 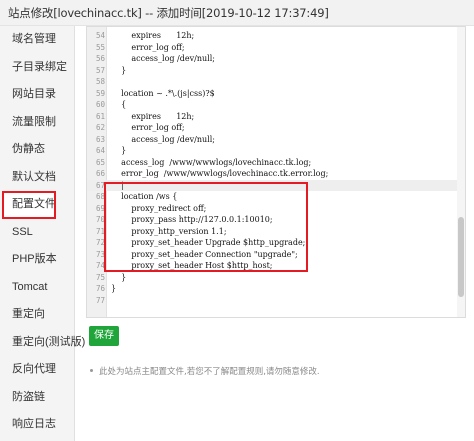 What do you see at coordinates (276, 209) in the screenshot?
I see `code-line: 69 proxy_redirect off;` at bounding box center [276, 209].